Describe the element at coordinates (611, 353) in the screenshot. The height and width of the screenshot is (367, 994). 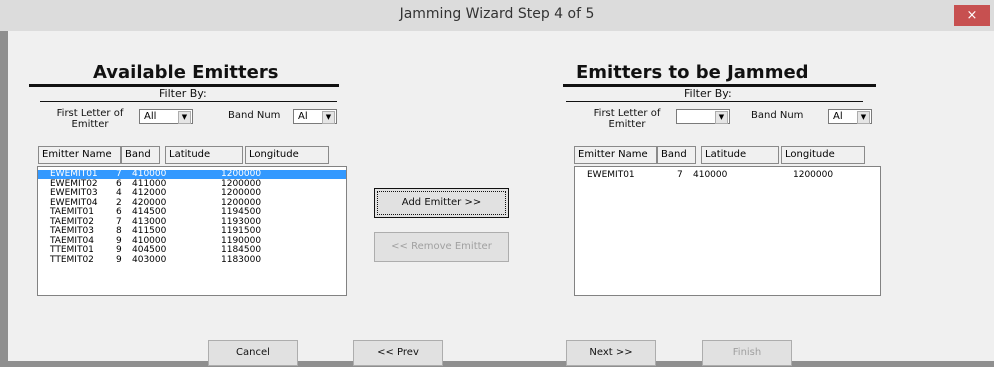
I see `next-button: Next >>` at that location.